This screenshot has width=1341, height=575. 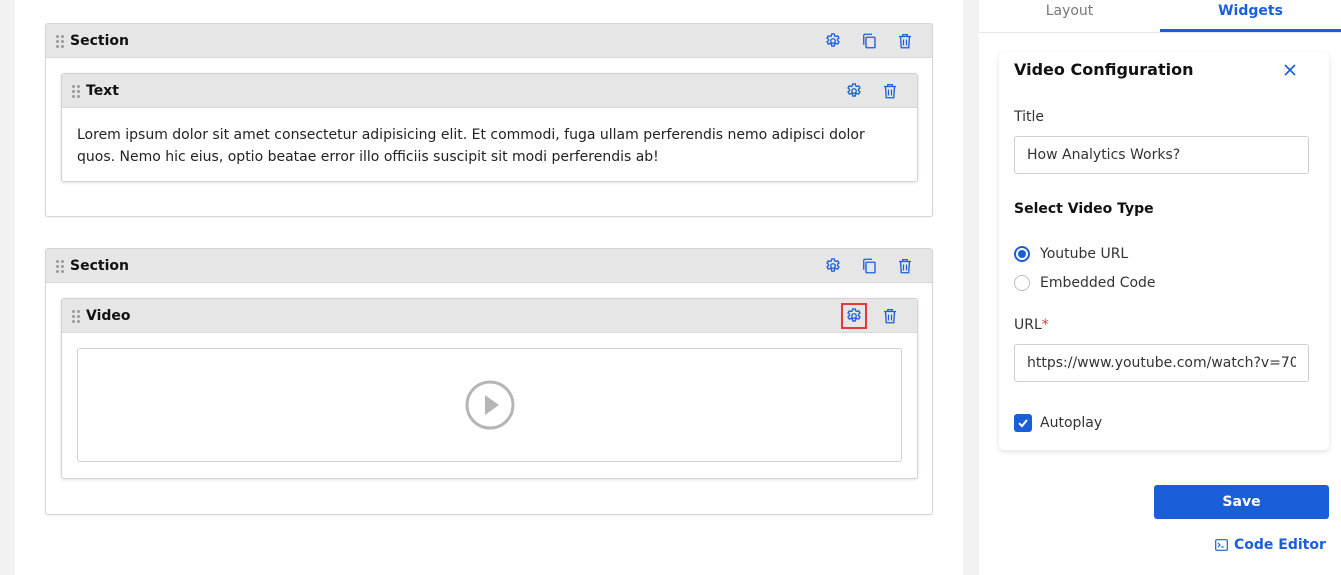 I want to click on radio-youtube-url: Youtube URL, so click(x=1071, y=254).